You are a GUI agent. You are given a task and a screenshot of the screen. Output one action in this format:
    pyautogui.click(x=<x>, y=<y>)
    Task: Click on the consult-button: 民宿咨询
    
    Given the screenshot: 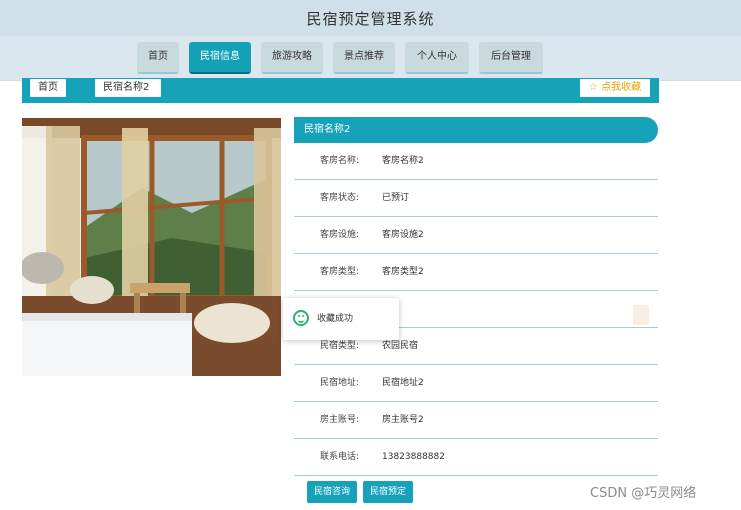 What is the action you would take?
    pyautogui.click(x=332, y=492)
    